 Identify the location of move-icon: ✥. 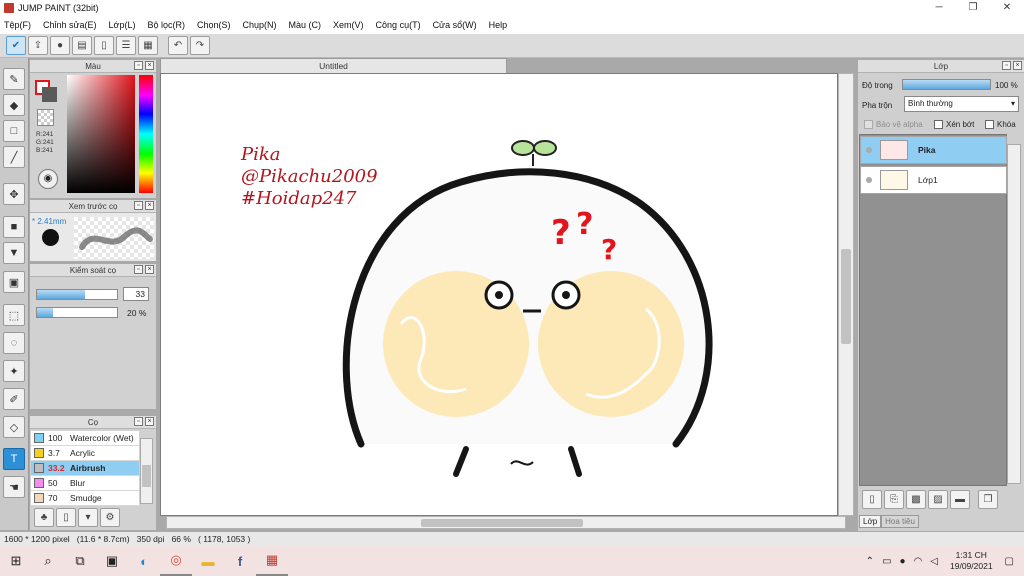
(14, 194).